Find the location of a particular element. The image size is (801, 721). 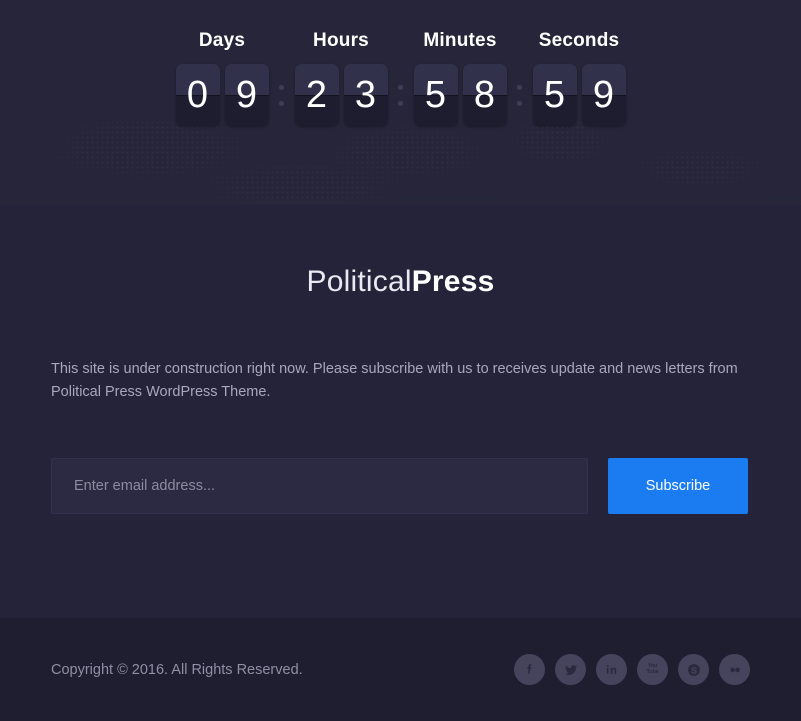

countdown-digits: 59 is located at coordinates (579, 95).